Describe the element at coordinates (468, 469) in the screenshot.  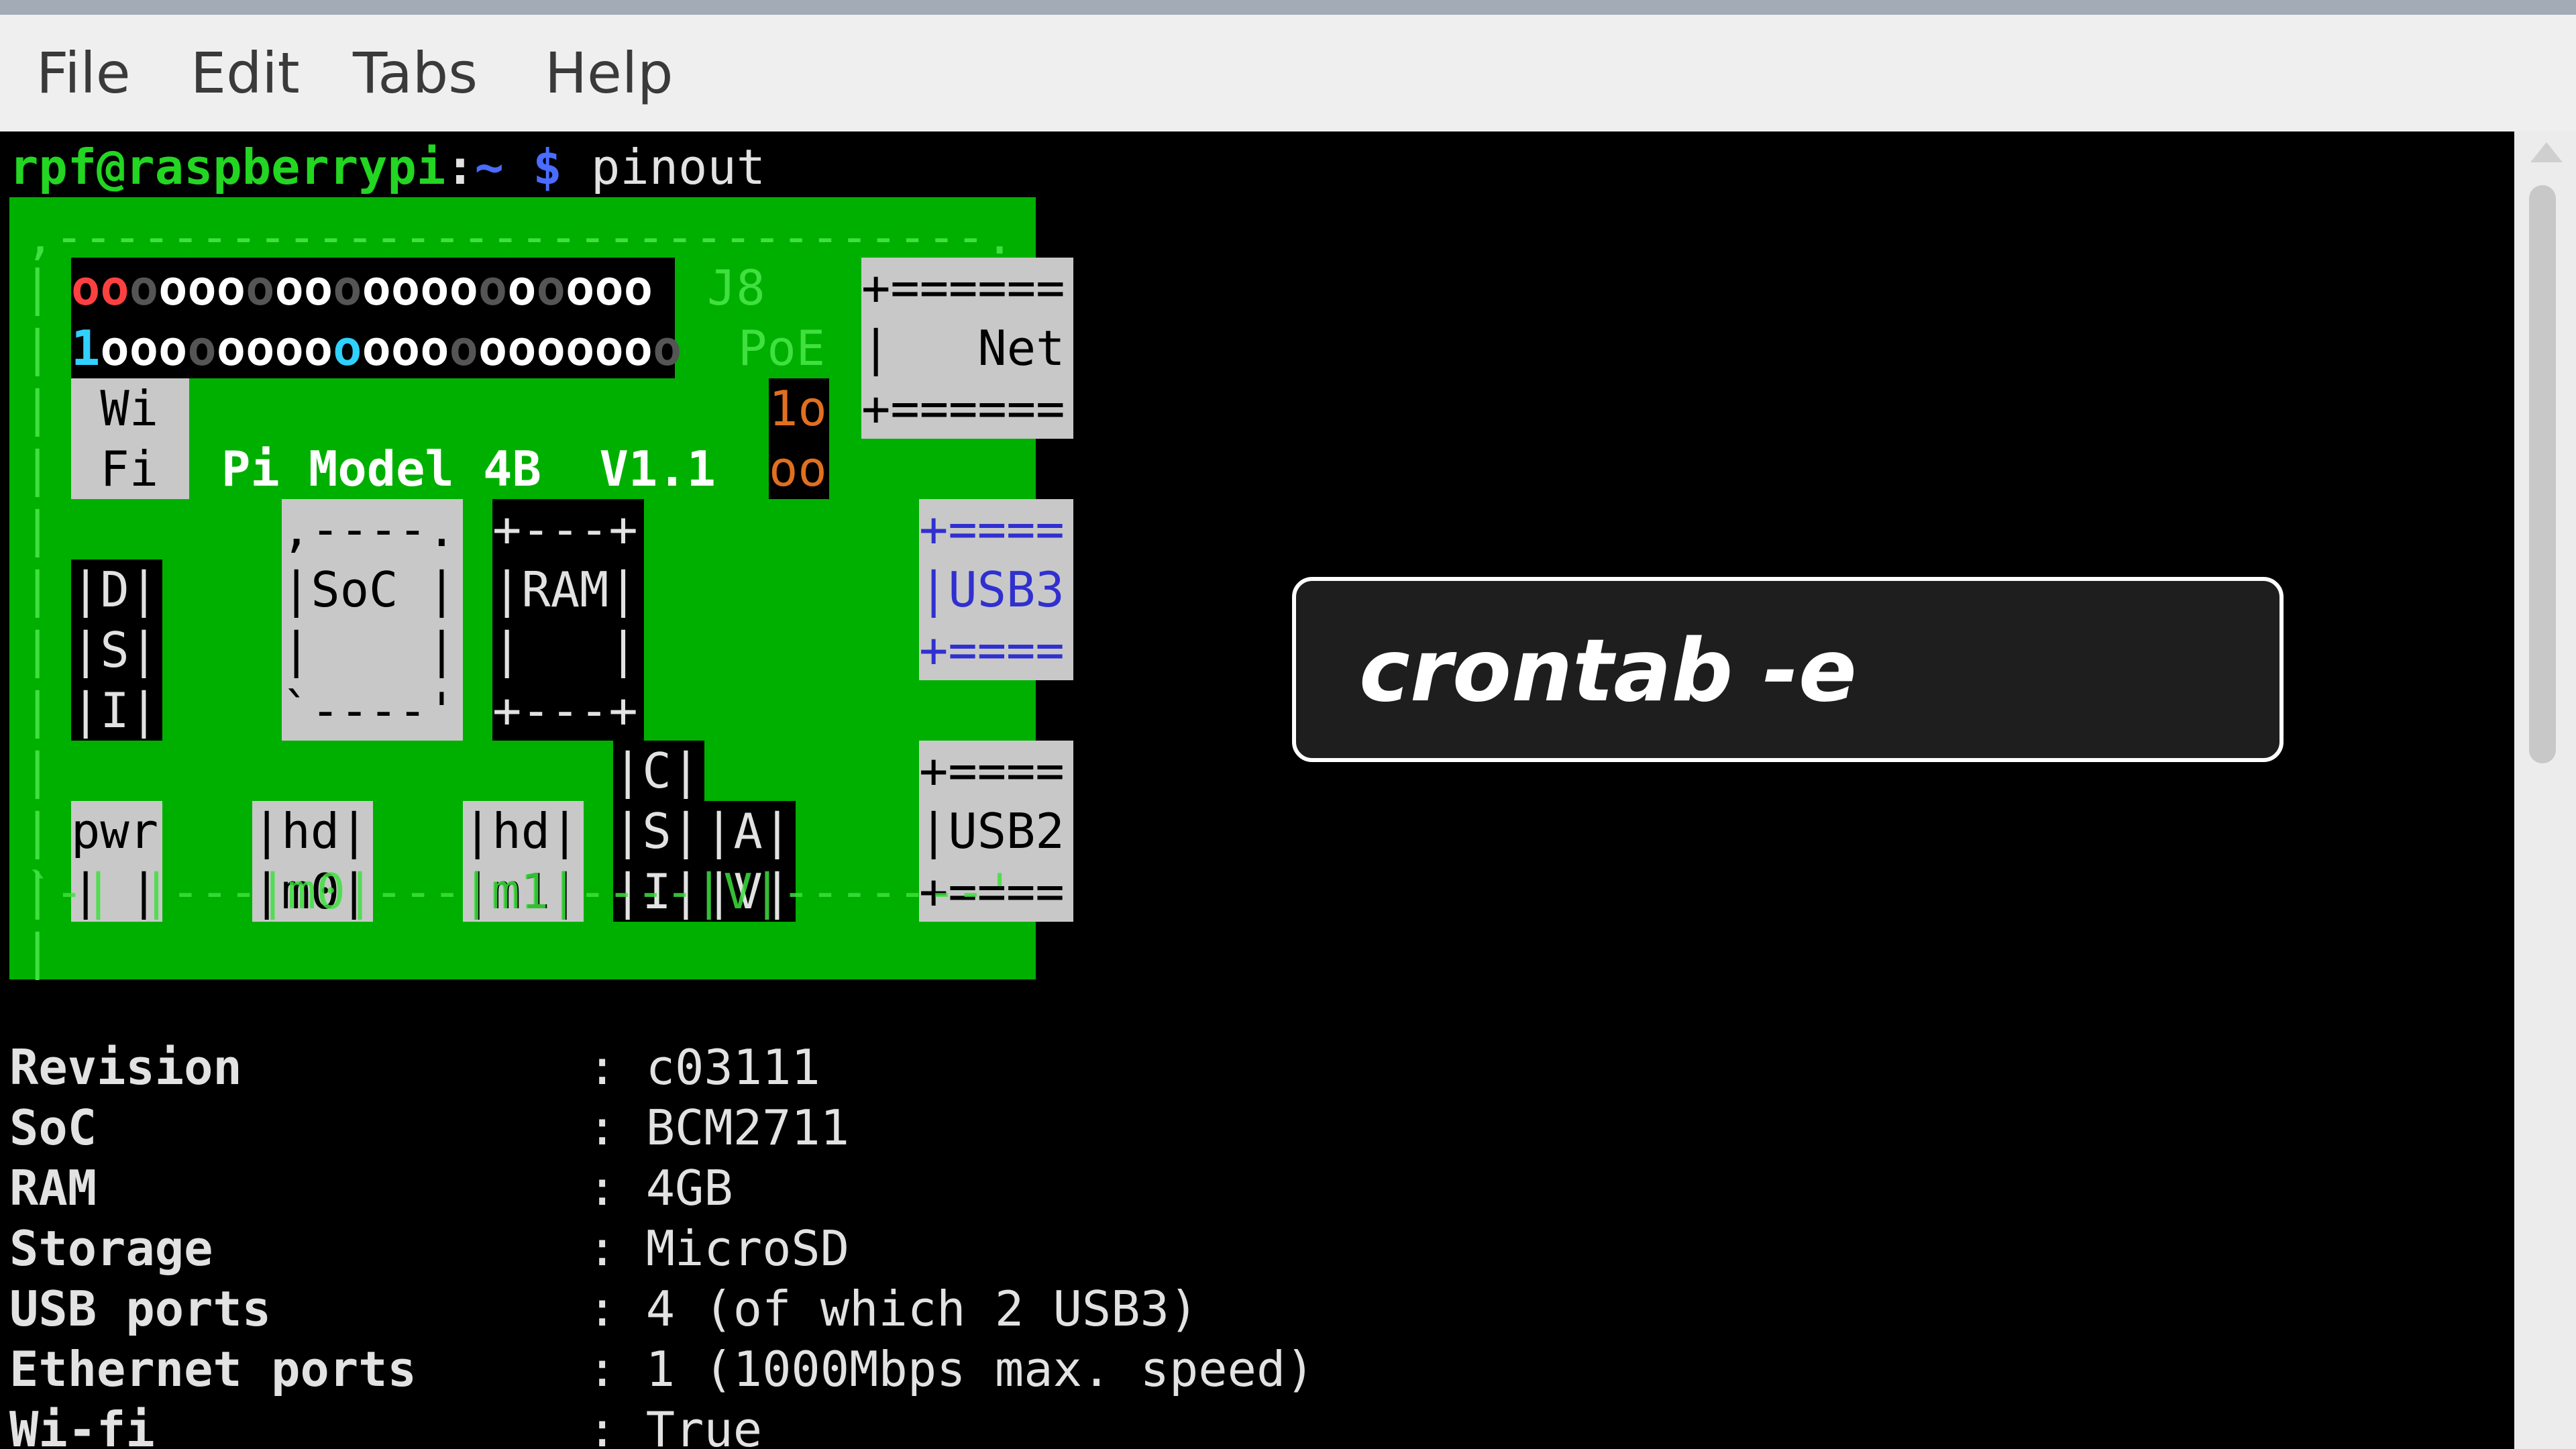
I see `model-label: Pi Model 4B V1.1` at that location.